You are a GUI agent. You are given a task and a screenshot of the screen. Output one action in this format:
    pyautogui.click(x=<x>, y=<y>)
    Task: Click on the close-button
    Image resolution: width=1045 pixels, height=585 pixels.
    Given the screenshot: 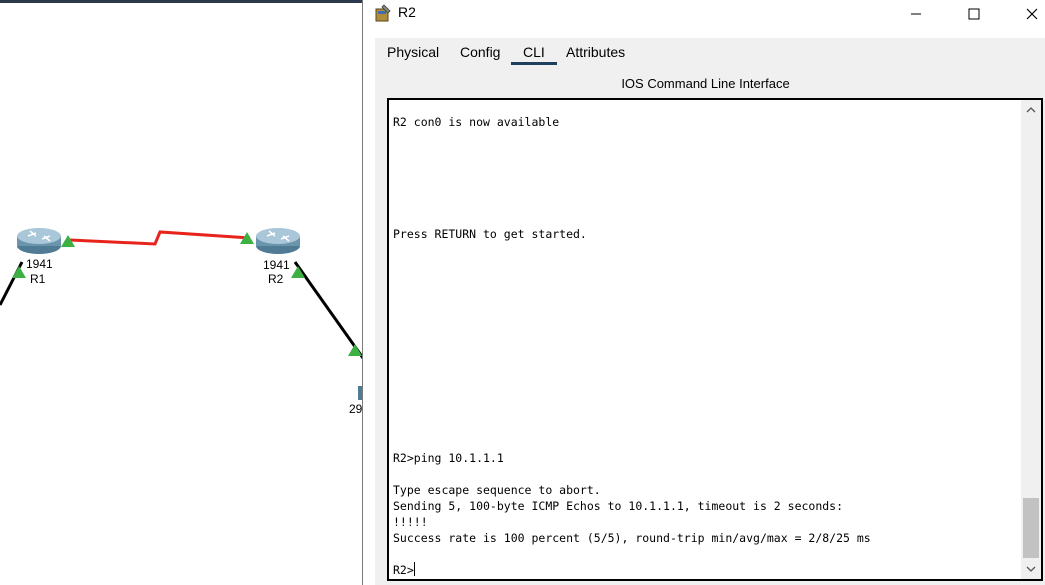 What is the action you would take?
    pyautogui.click(x=1027, y=14)
    